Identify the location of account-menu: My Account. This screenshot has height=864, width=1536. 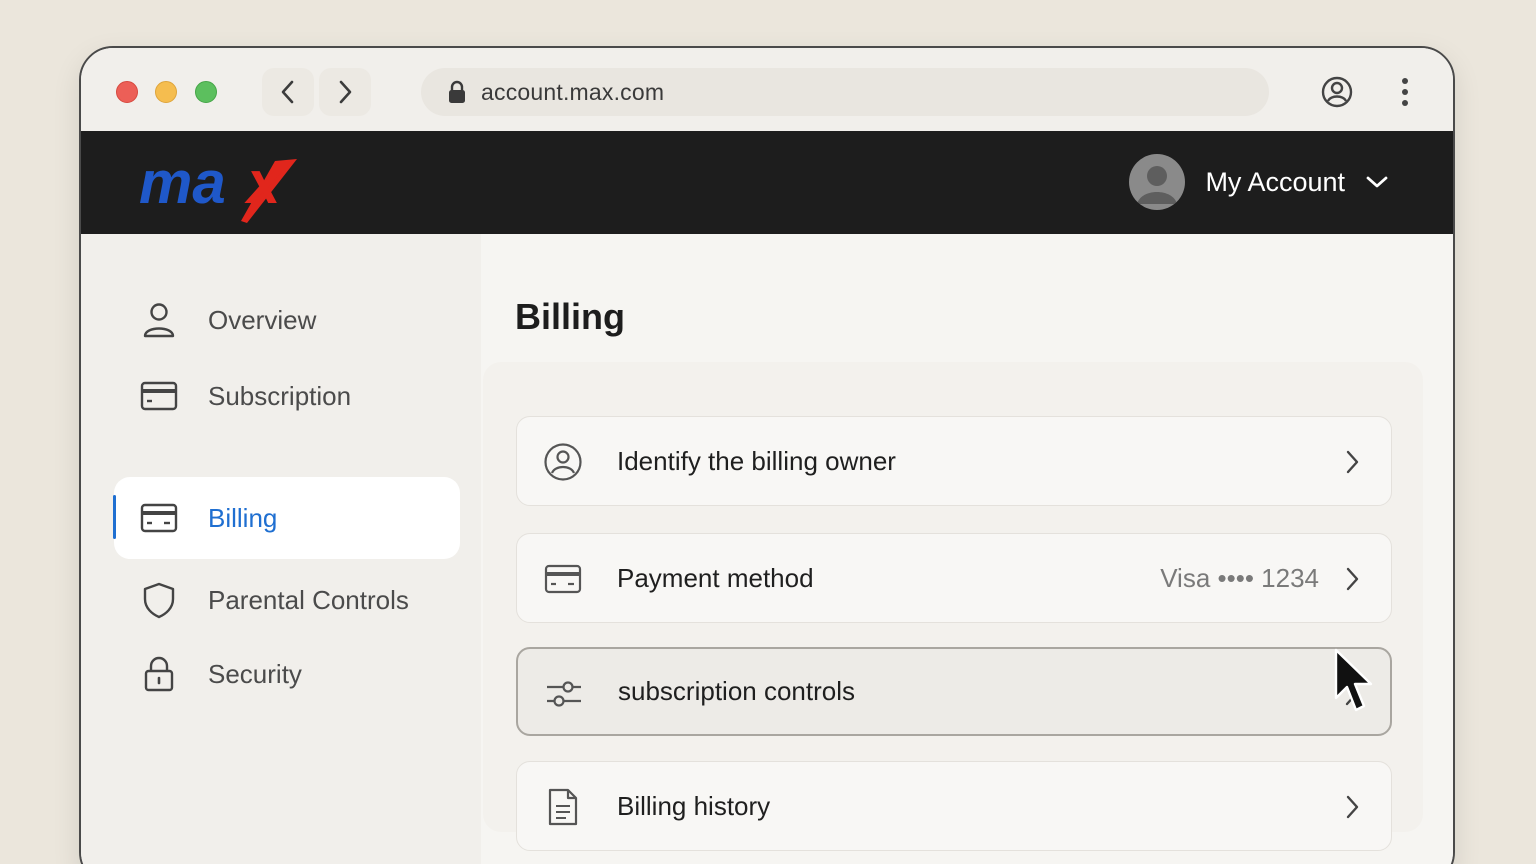
(1259, 182).